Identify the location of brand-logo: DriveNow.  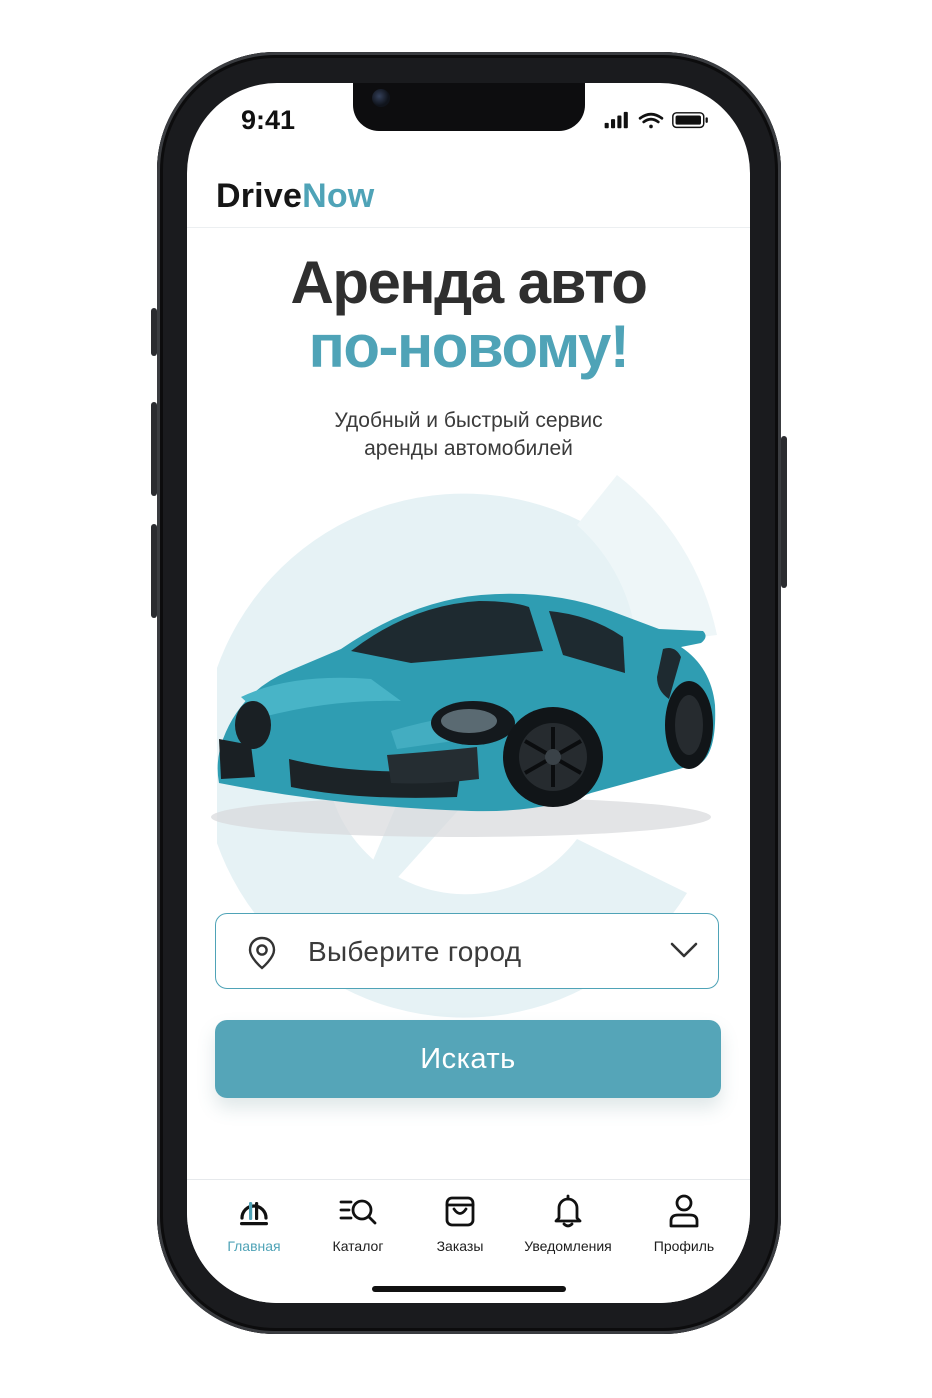
(295, 196).